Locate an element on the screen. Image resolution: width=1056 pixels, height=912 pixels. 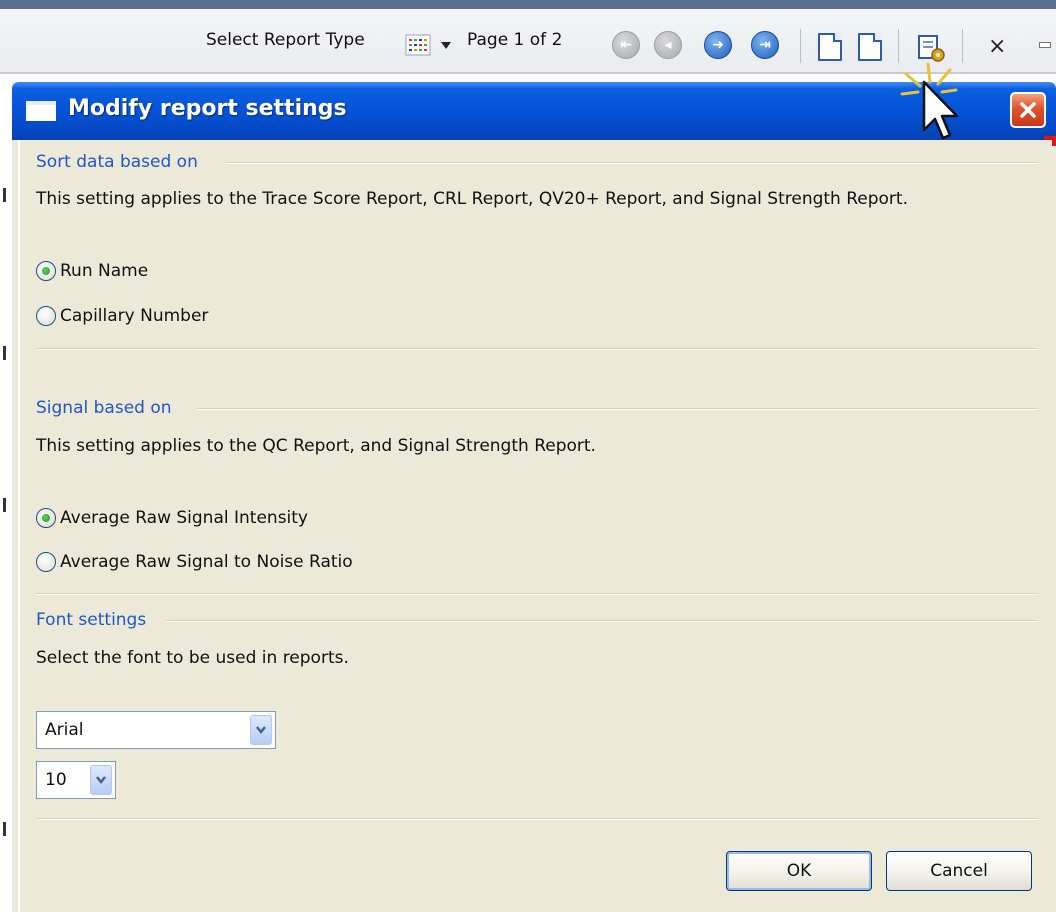
average-raw-signal-intensity-radio: Average Raw Signal Intensity is located at coordinates (172, 518).